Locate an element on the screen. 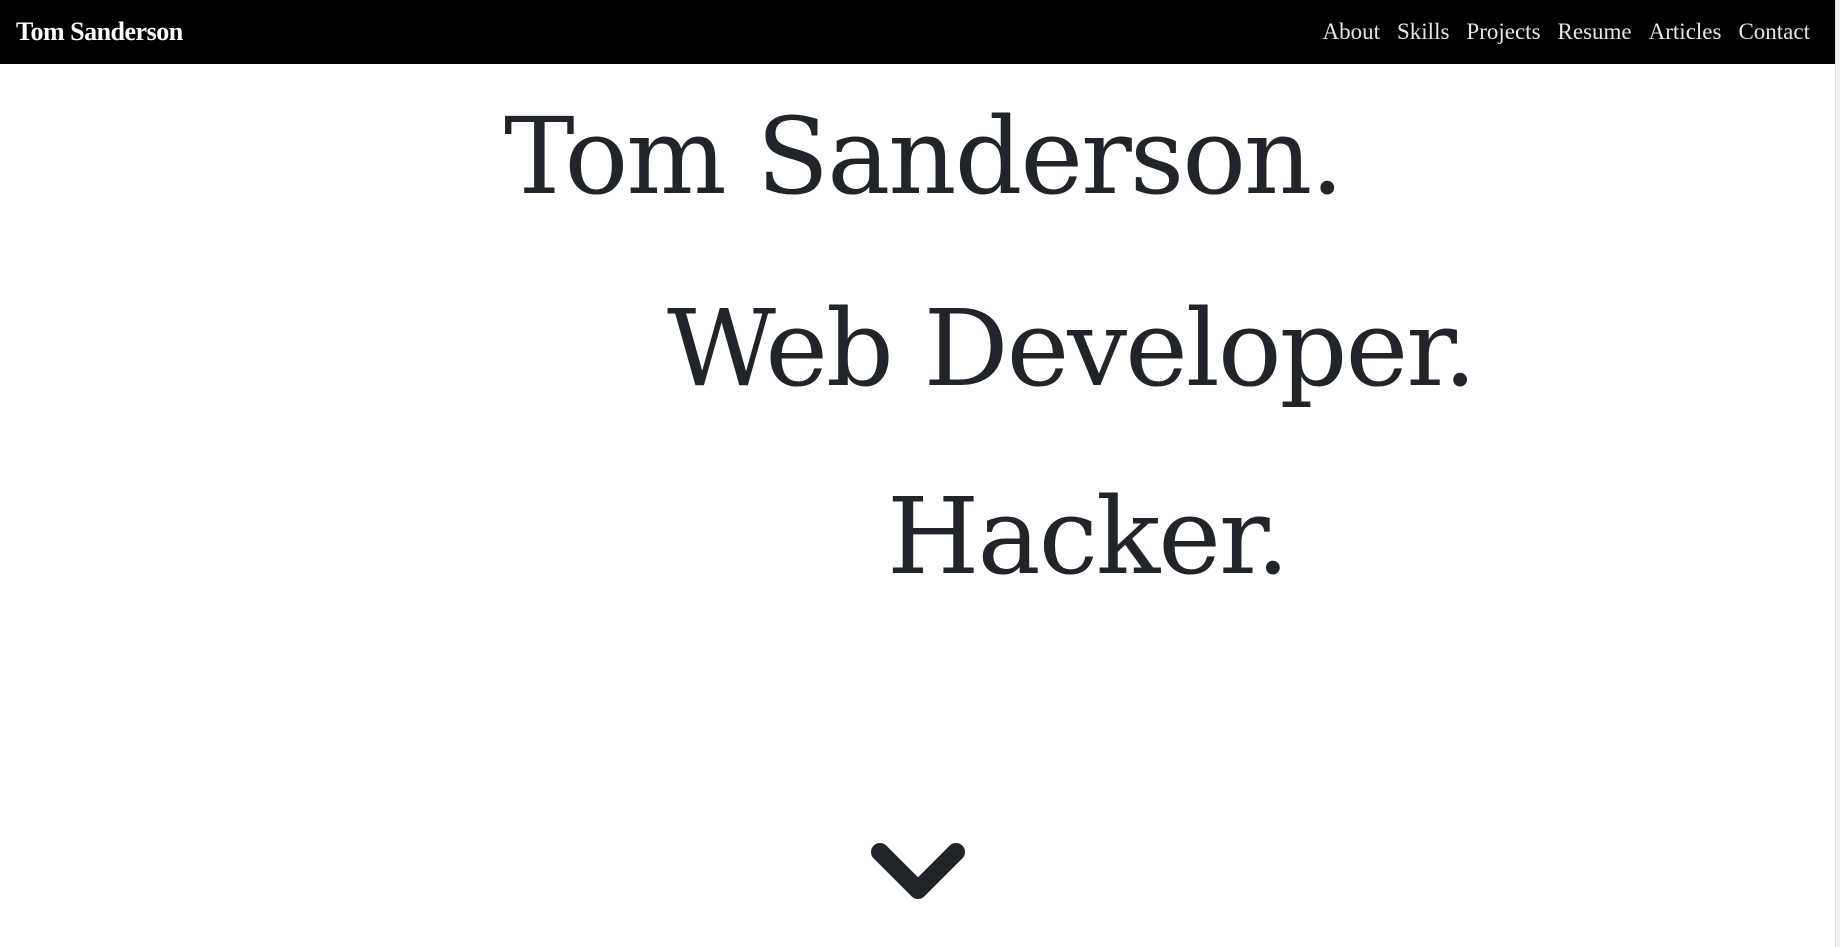 Image resolution: width=1840 pixels, height=947 pixels. nav-link-resume: Resume is located at coordinates (1595, 32).